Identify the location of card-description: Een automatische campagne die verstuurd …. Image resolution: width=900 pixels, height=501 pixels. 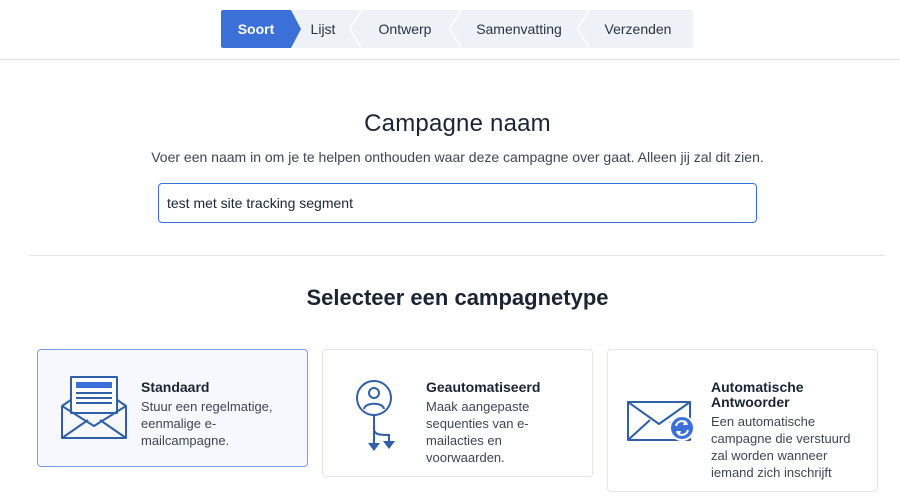
(781, 447).